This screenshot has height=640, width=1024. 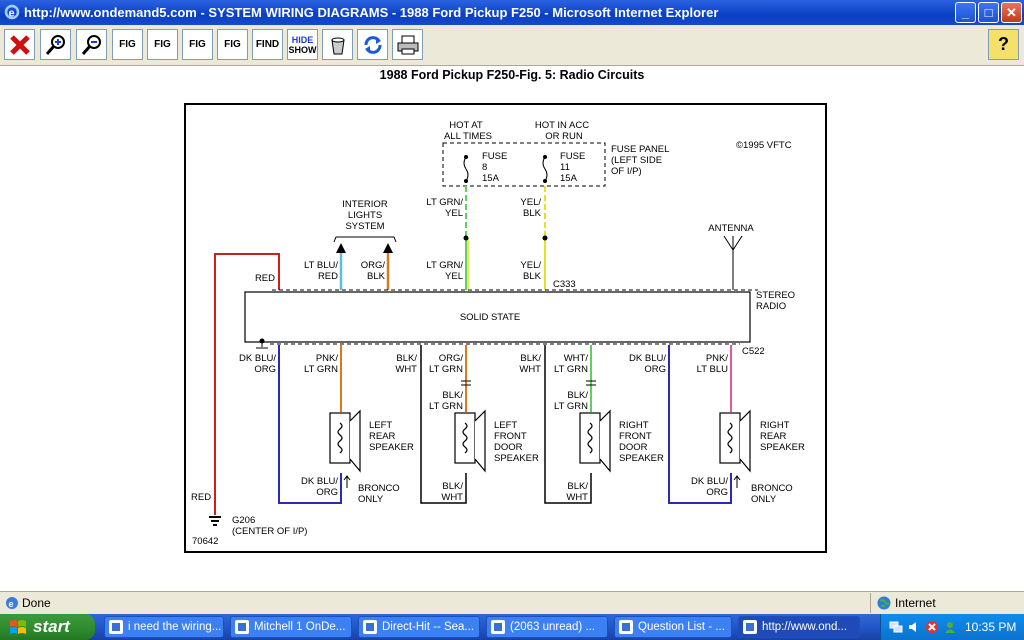 What do you see at coordinates (633, 447) in the screenshot?
I see `right-front-door-line3: DOOR` at bounding box center [633, 447].